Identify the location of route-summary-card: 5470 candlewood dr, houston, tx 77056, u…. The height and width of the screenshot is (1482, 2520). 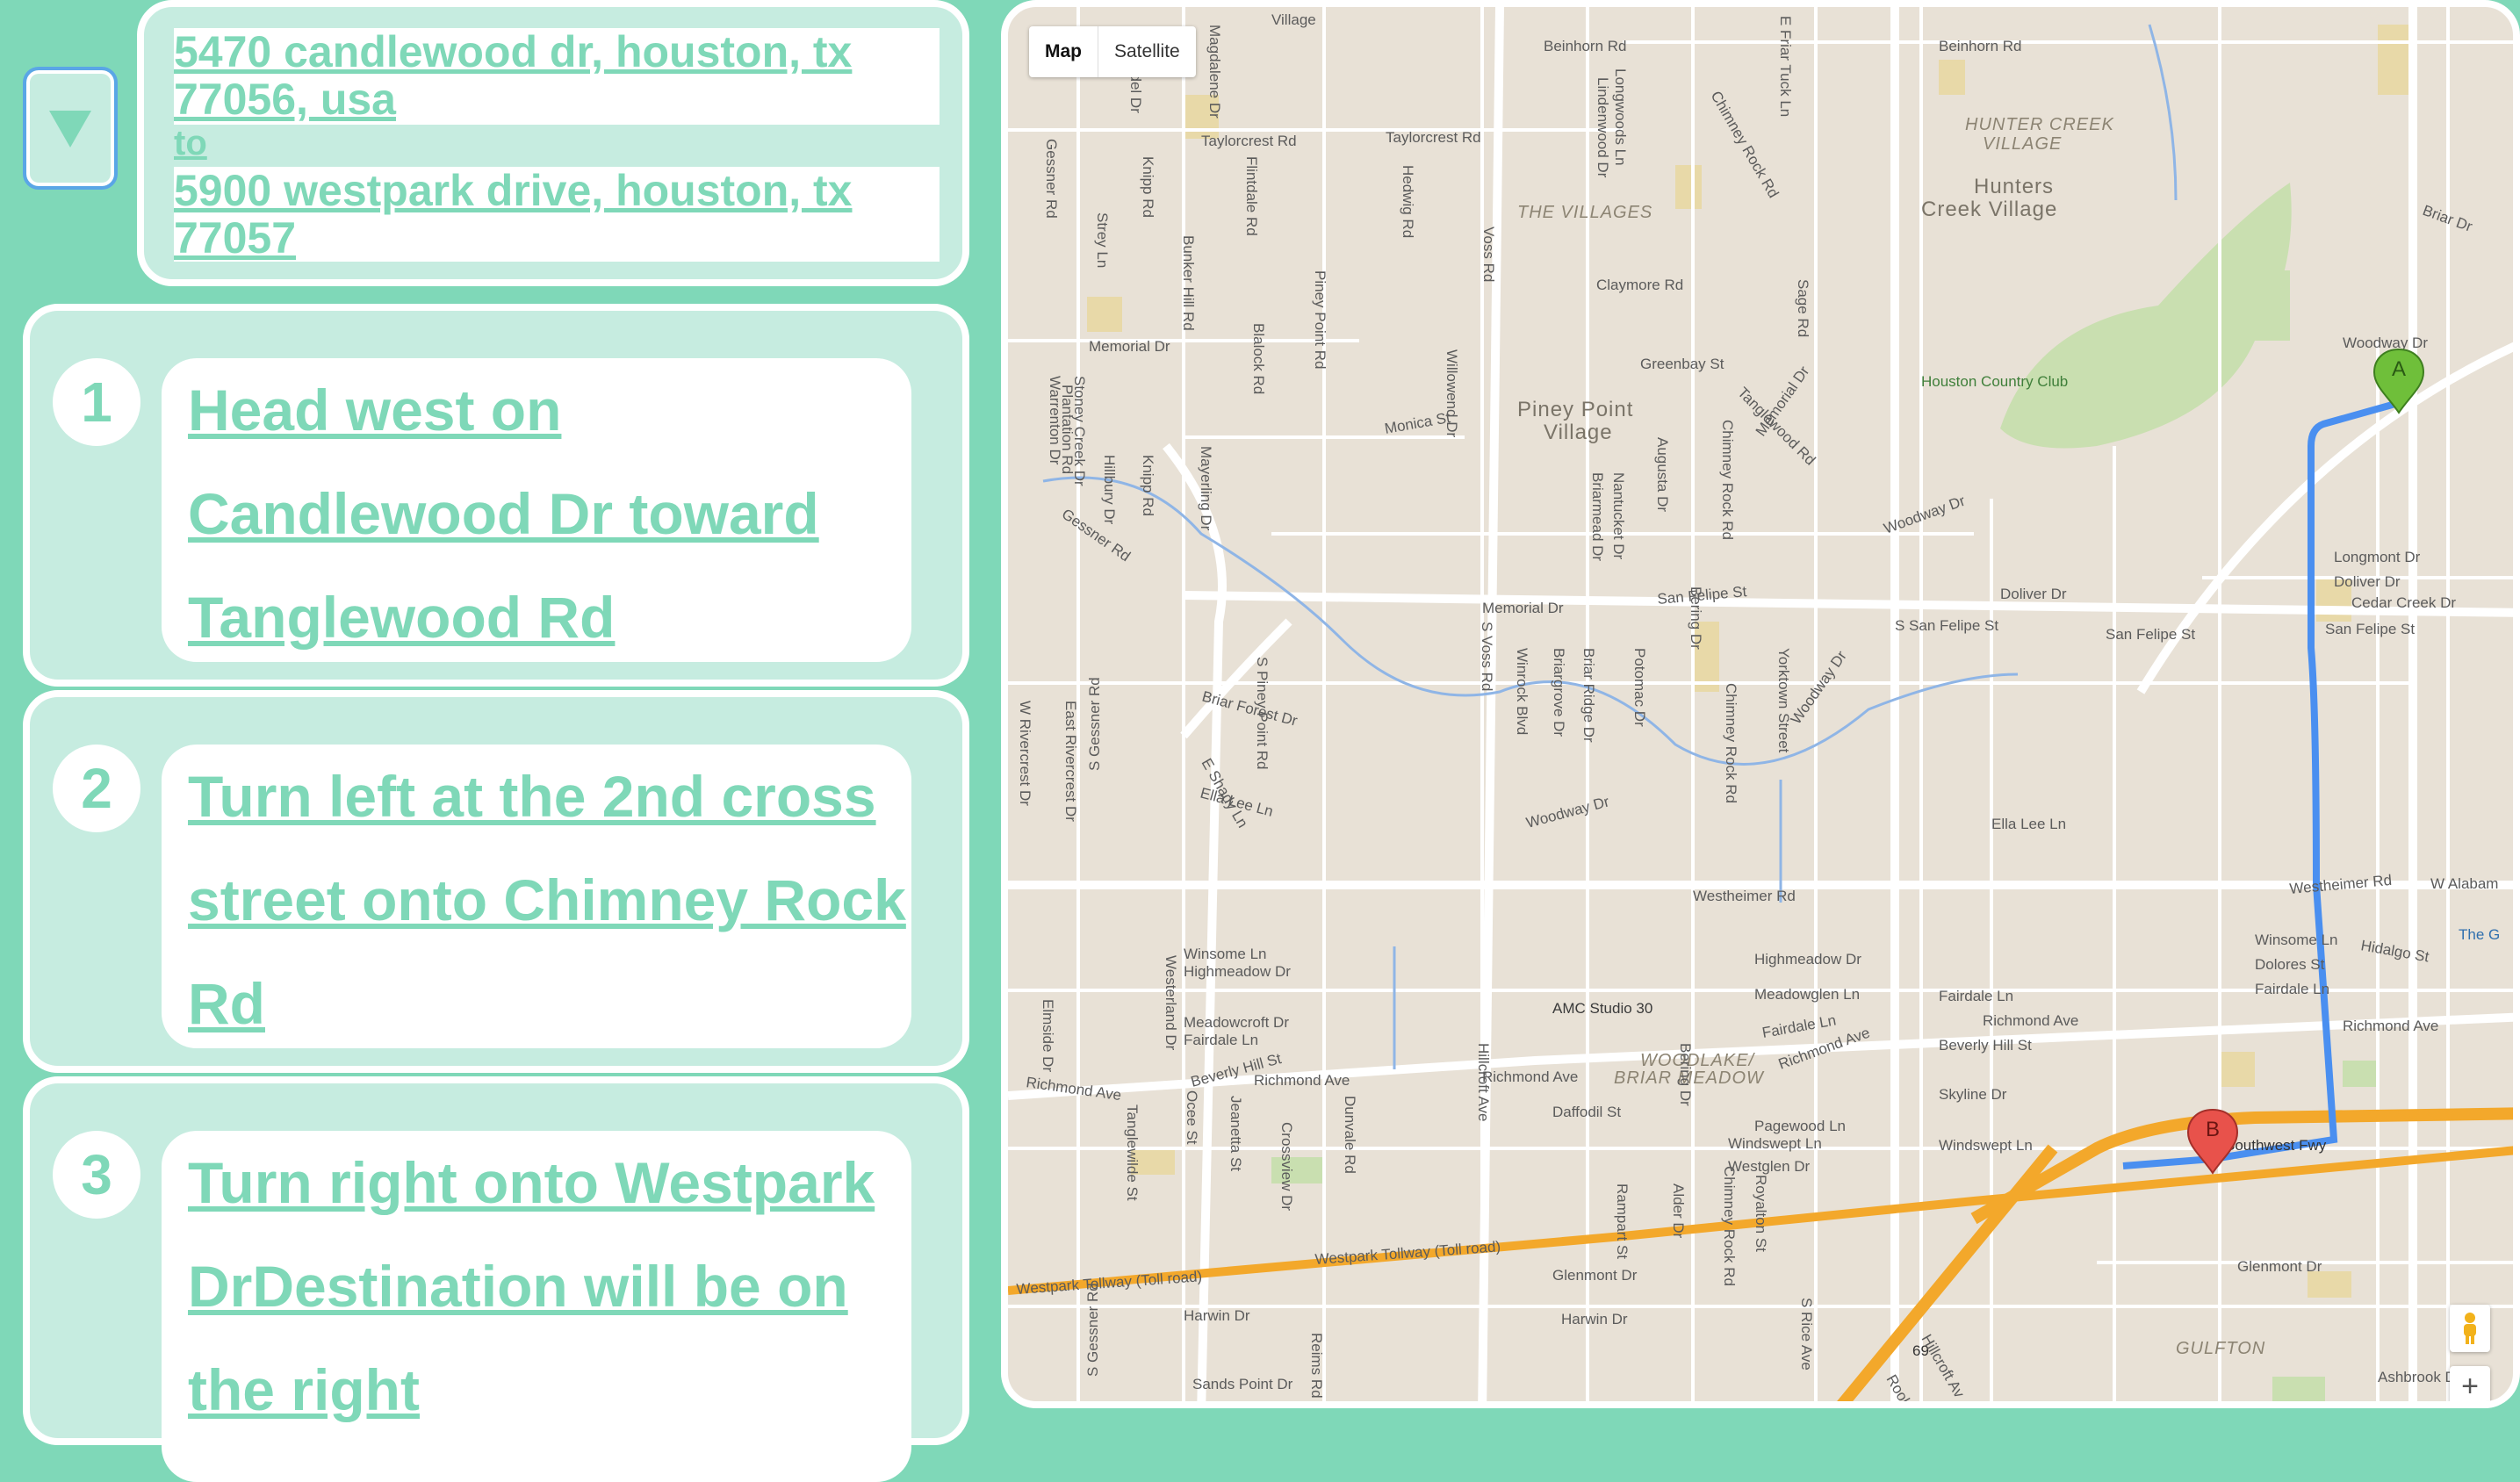
(553, 143).